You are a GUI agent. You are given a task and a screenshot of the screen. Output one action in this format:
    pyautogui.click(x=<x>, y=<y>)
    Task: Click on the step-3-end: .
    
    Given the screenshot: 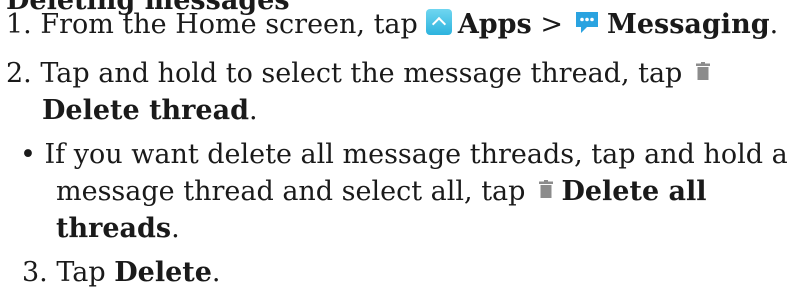 What is the action you would take?
    pyautogui.click(x=216, y=272)
    